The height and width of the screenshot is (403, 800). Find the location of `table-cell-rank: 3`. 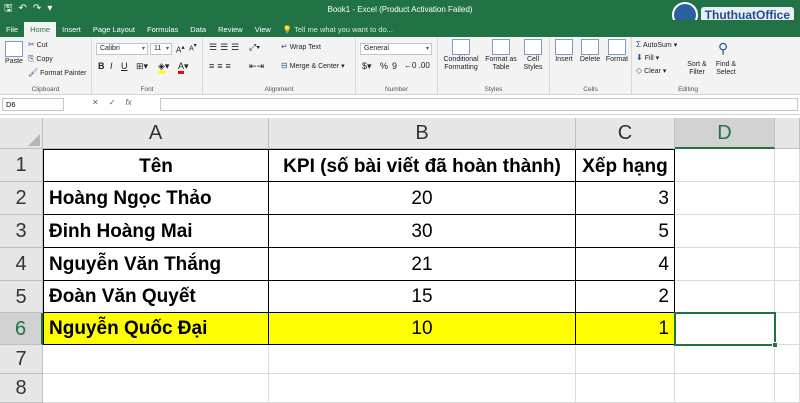

table-cell-rank: 3 is located at coordinates (625, 198).